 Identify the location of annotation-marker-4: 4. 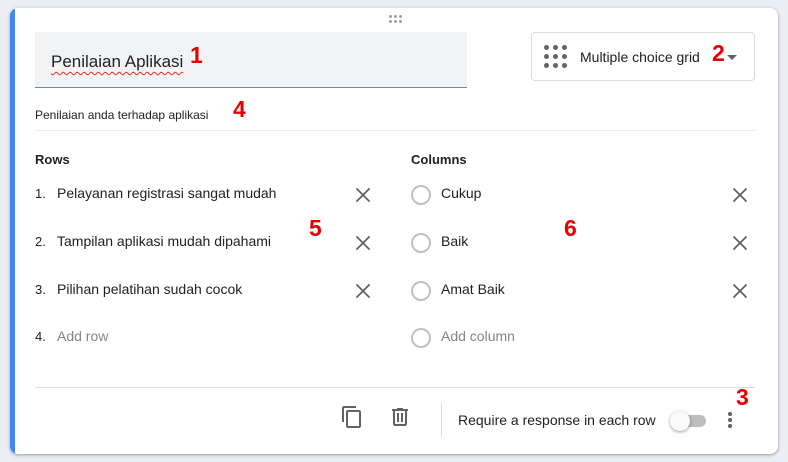
(239, 109).